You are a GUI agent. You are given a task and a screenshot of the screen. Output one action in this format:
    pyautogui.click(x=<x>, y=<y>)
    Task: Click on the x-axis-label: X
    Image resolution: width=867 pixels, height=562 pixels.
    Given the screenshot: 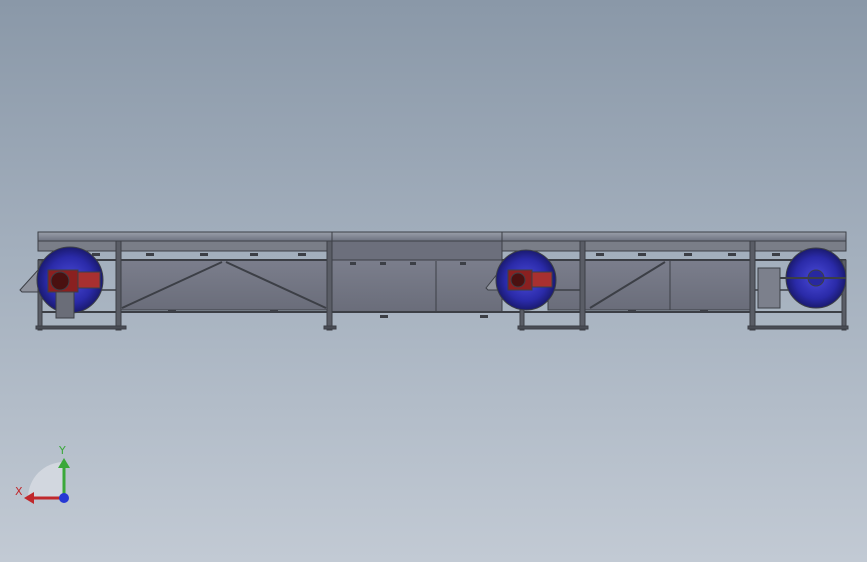 What is the action you would take?
    pyautogui.click(x=19, y=491)
    